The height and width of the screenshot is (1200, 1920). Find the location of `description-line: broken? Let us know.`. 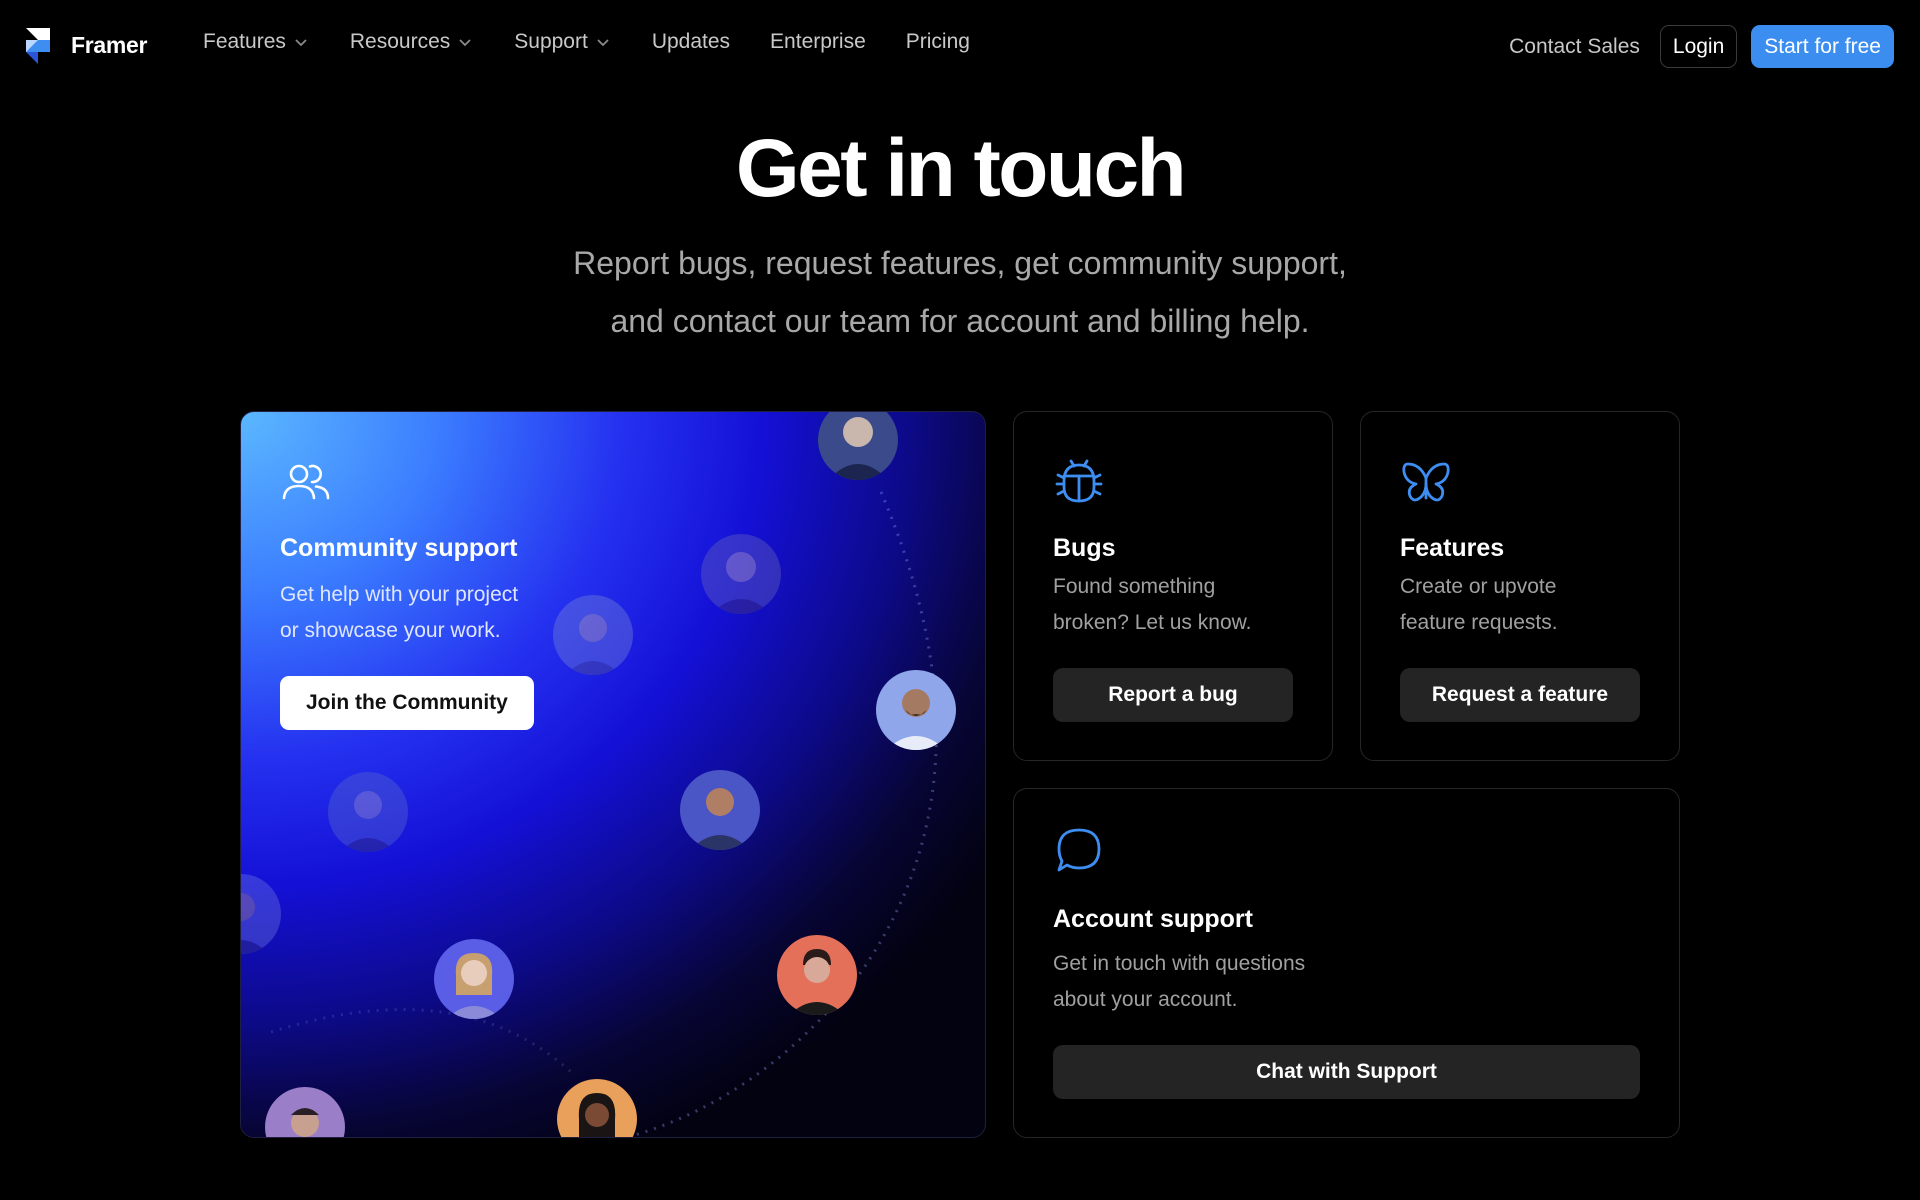

description-line: broken? Let us know. is located at coordinates (1152, 622).